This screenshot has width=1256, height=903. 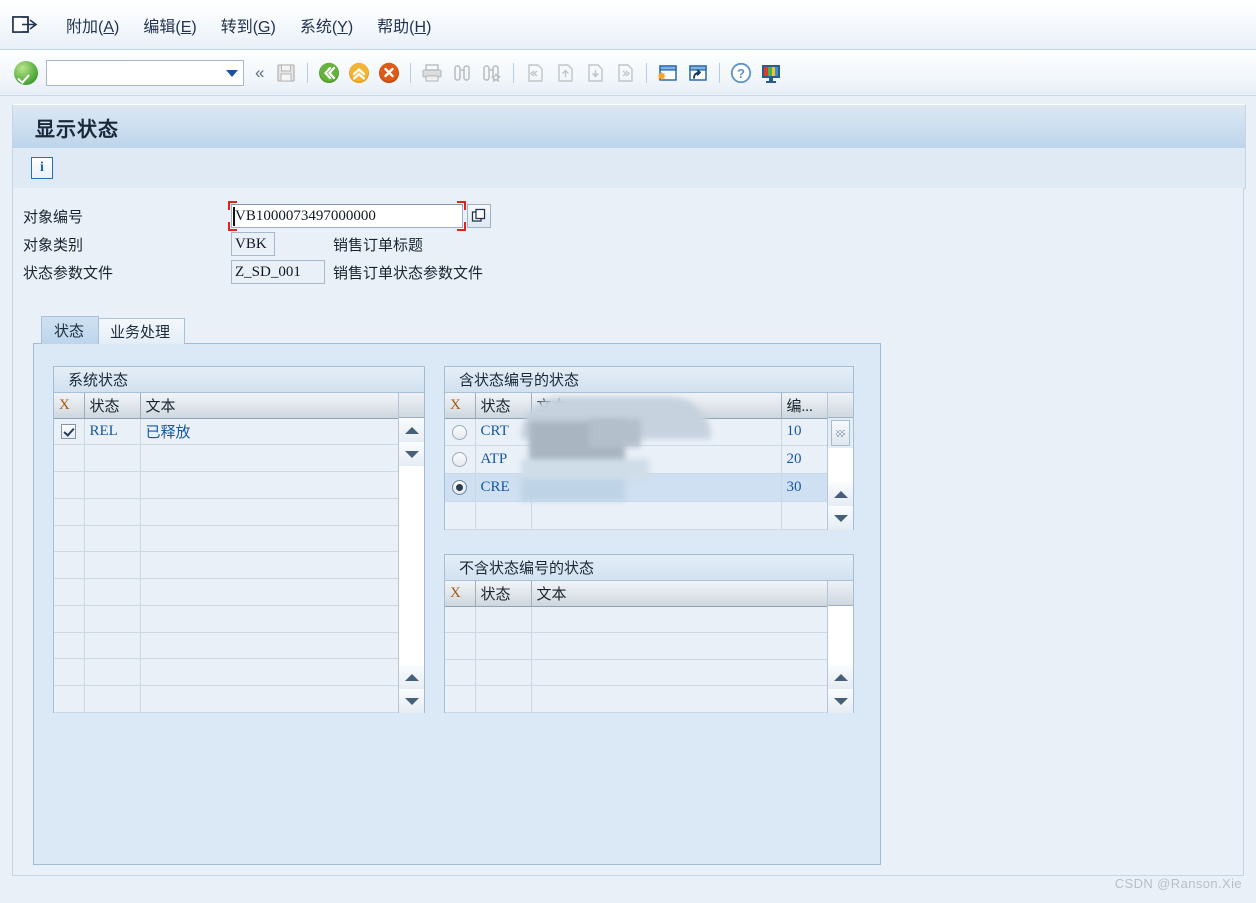 I want to click on status-with-number-scrollbar, so click(x=840, y=461).